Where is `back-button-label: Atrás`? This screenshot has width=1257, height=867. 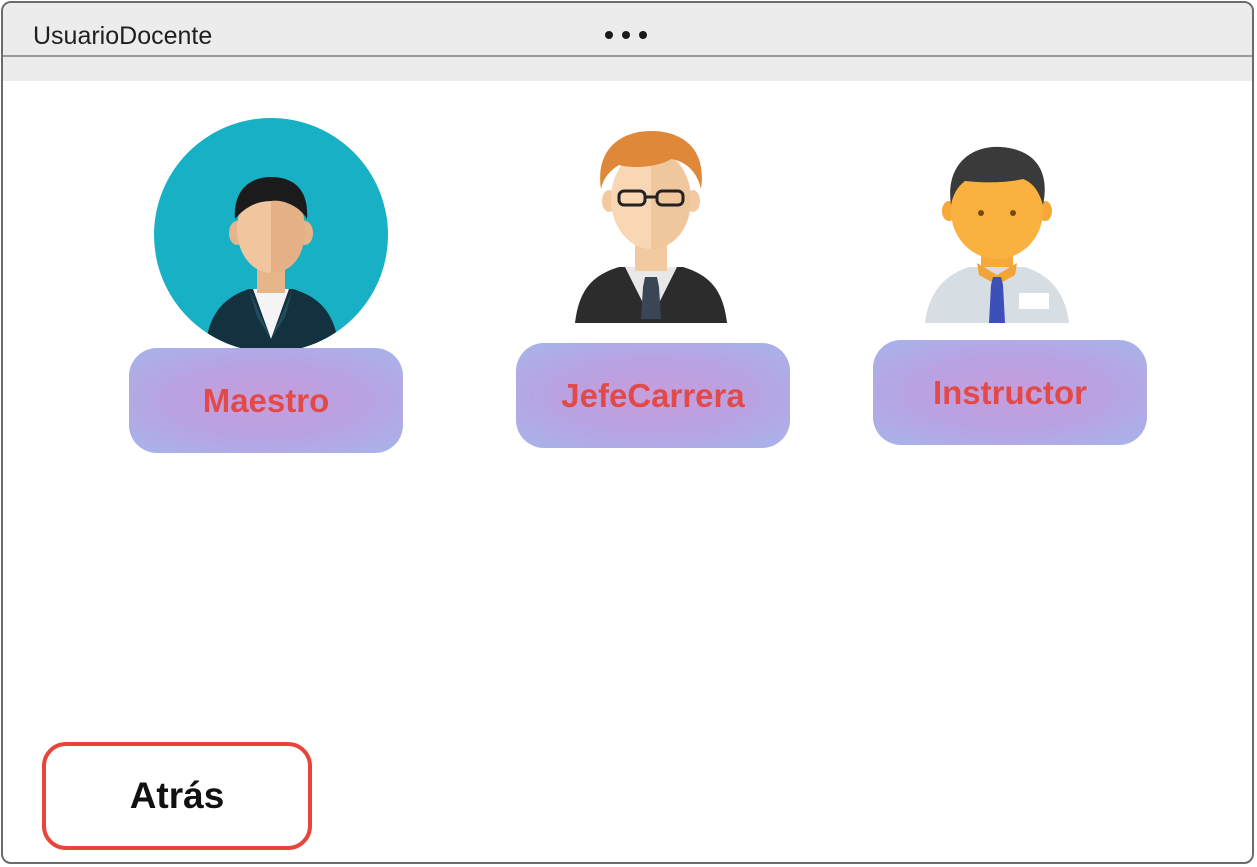 back-button-label: Atrás is located at coordinates (177, 795).